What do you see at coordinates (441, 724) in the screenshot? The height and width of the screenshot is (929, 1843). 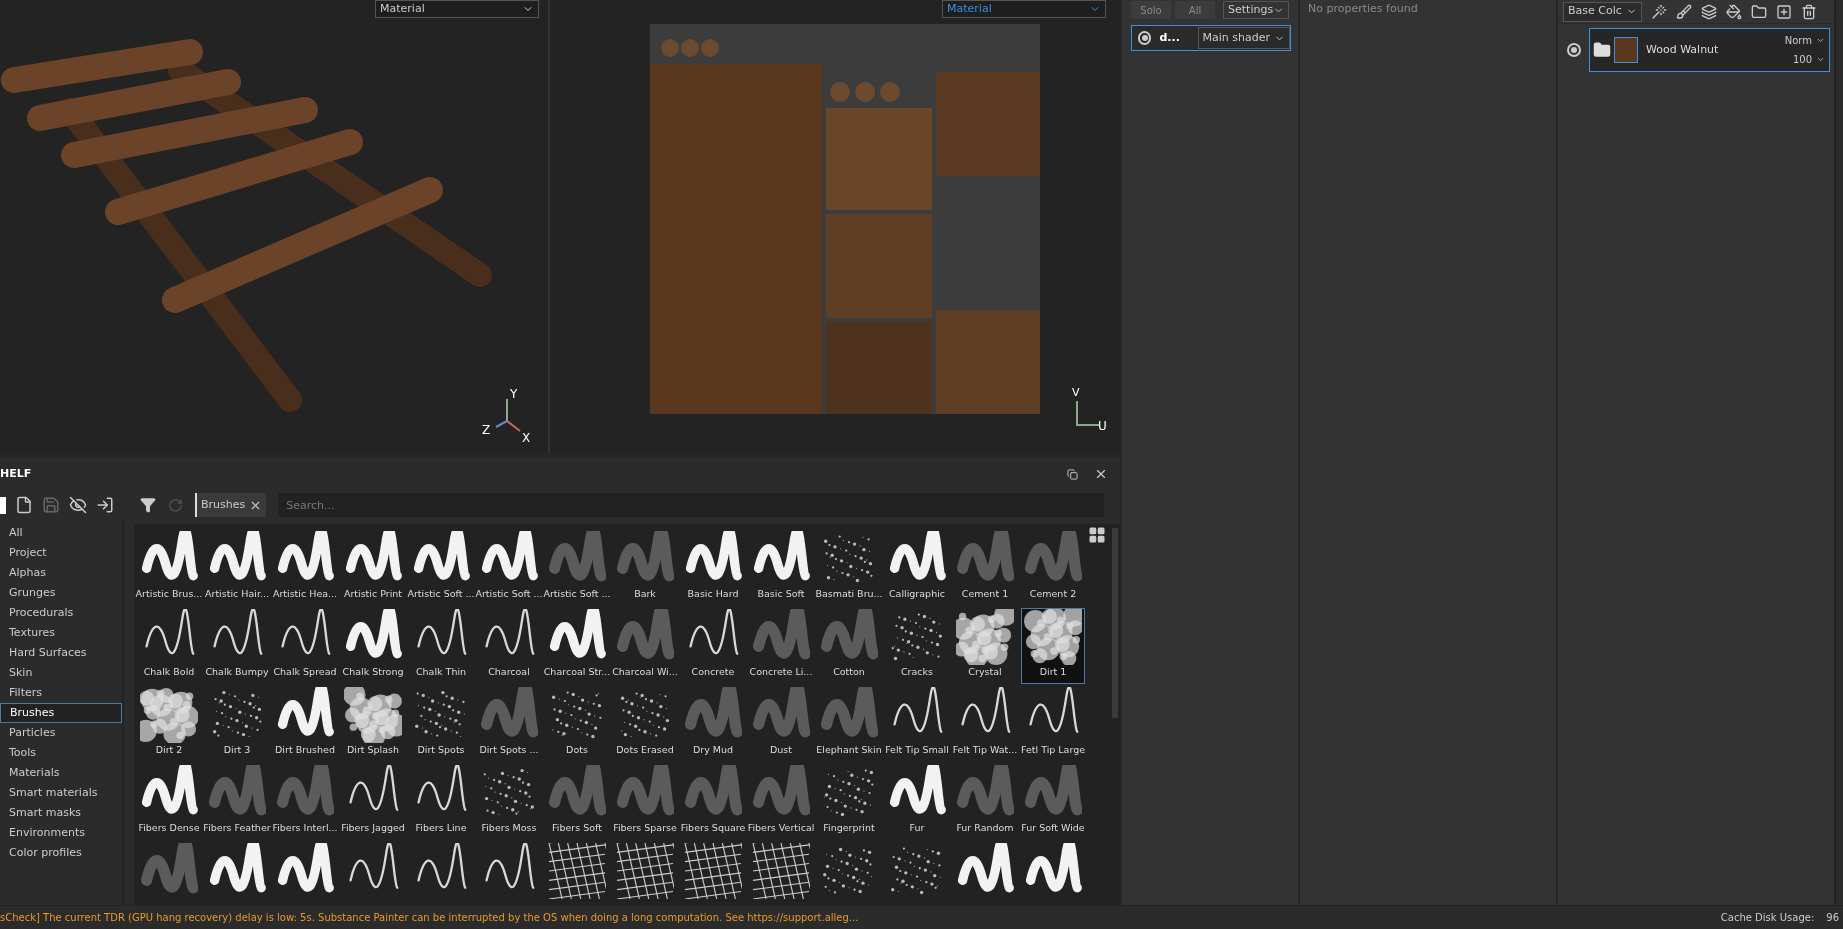 I see `brush-preset: Dirt Spots` at bounding box center [441, 724].